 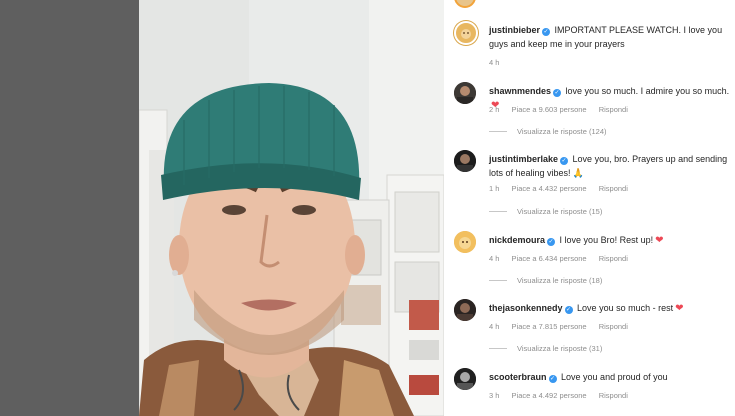 I want to click on view-replies-button: Visualizza le risposte (15), so click(x=545, y=211).